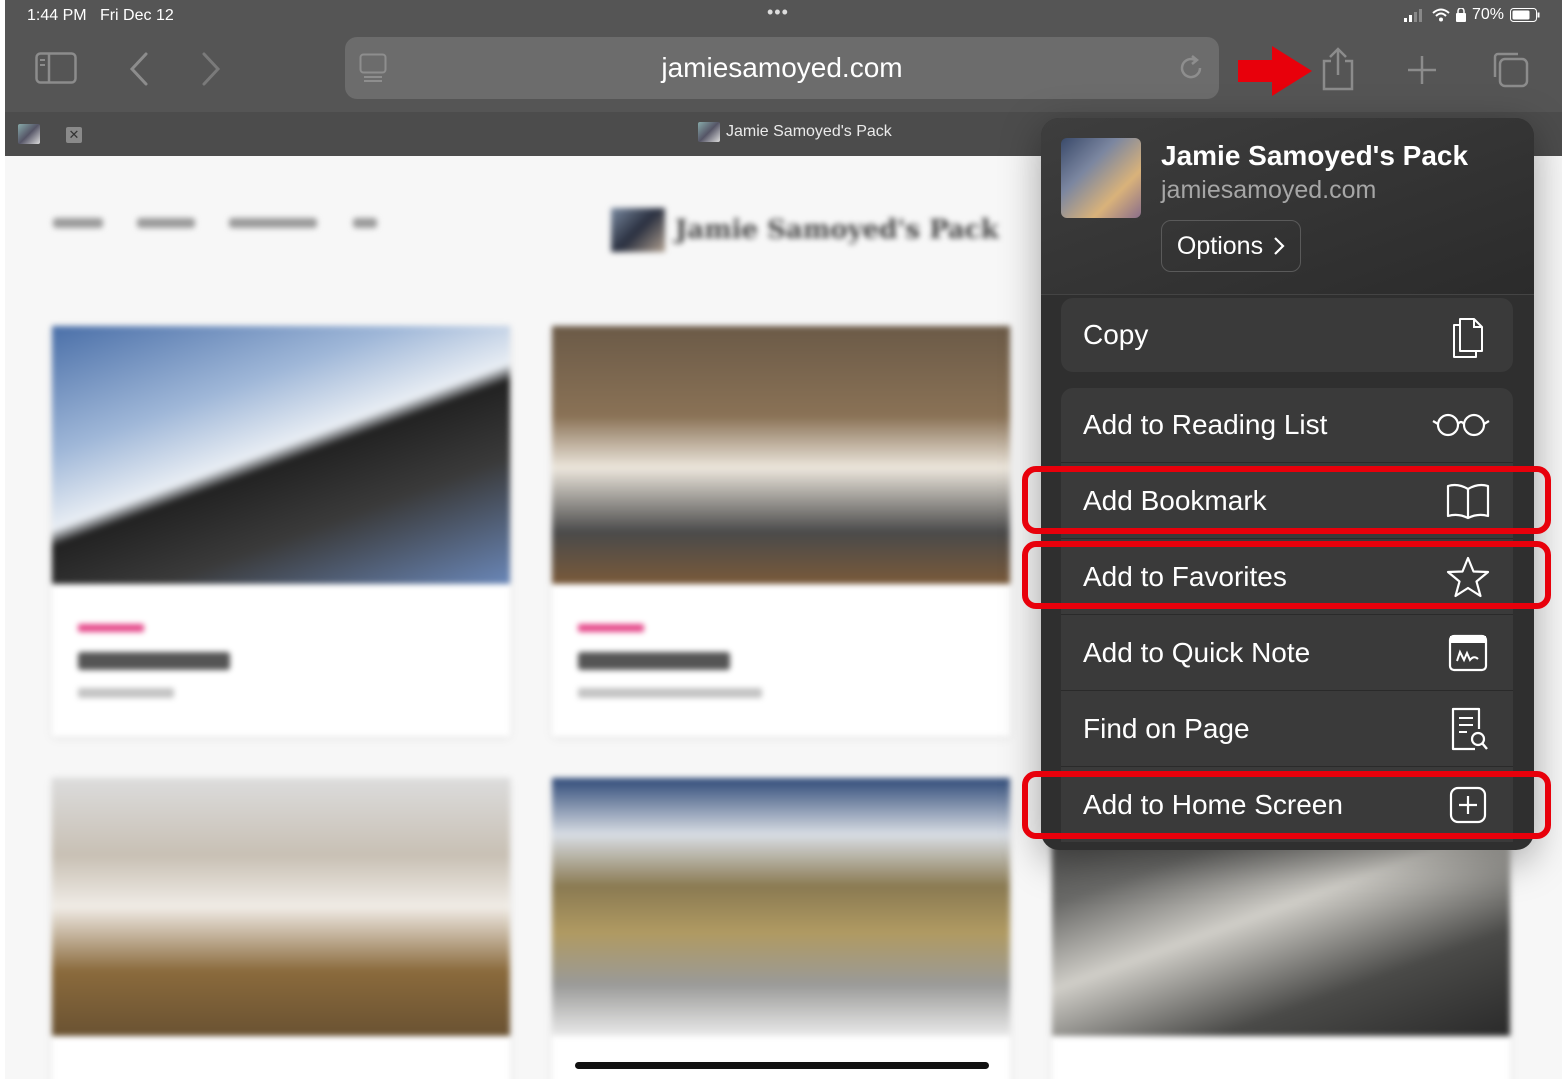 This screenshot has width=1562, height=1079. Describe the element at coordinates (139, 69) in the screenshot. I see `back-icon` at that location.